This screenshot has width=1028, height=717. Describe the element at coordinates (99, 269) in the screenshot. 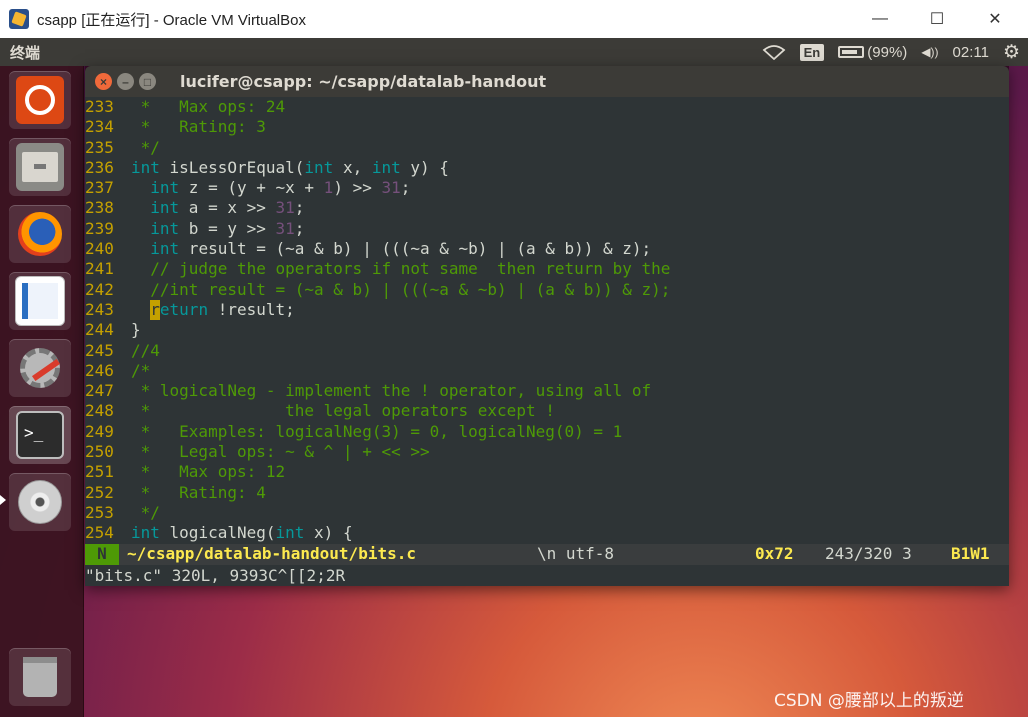

I see `line-number: 241` at that location.